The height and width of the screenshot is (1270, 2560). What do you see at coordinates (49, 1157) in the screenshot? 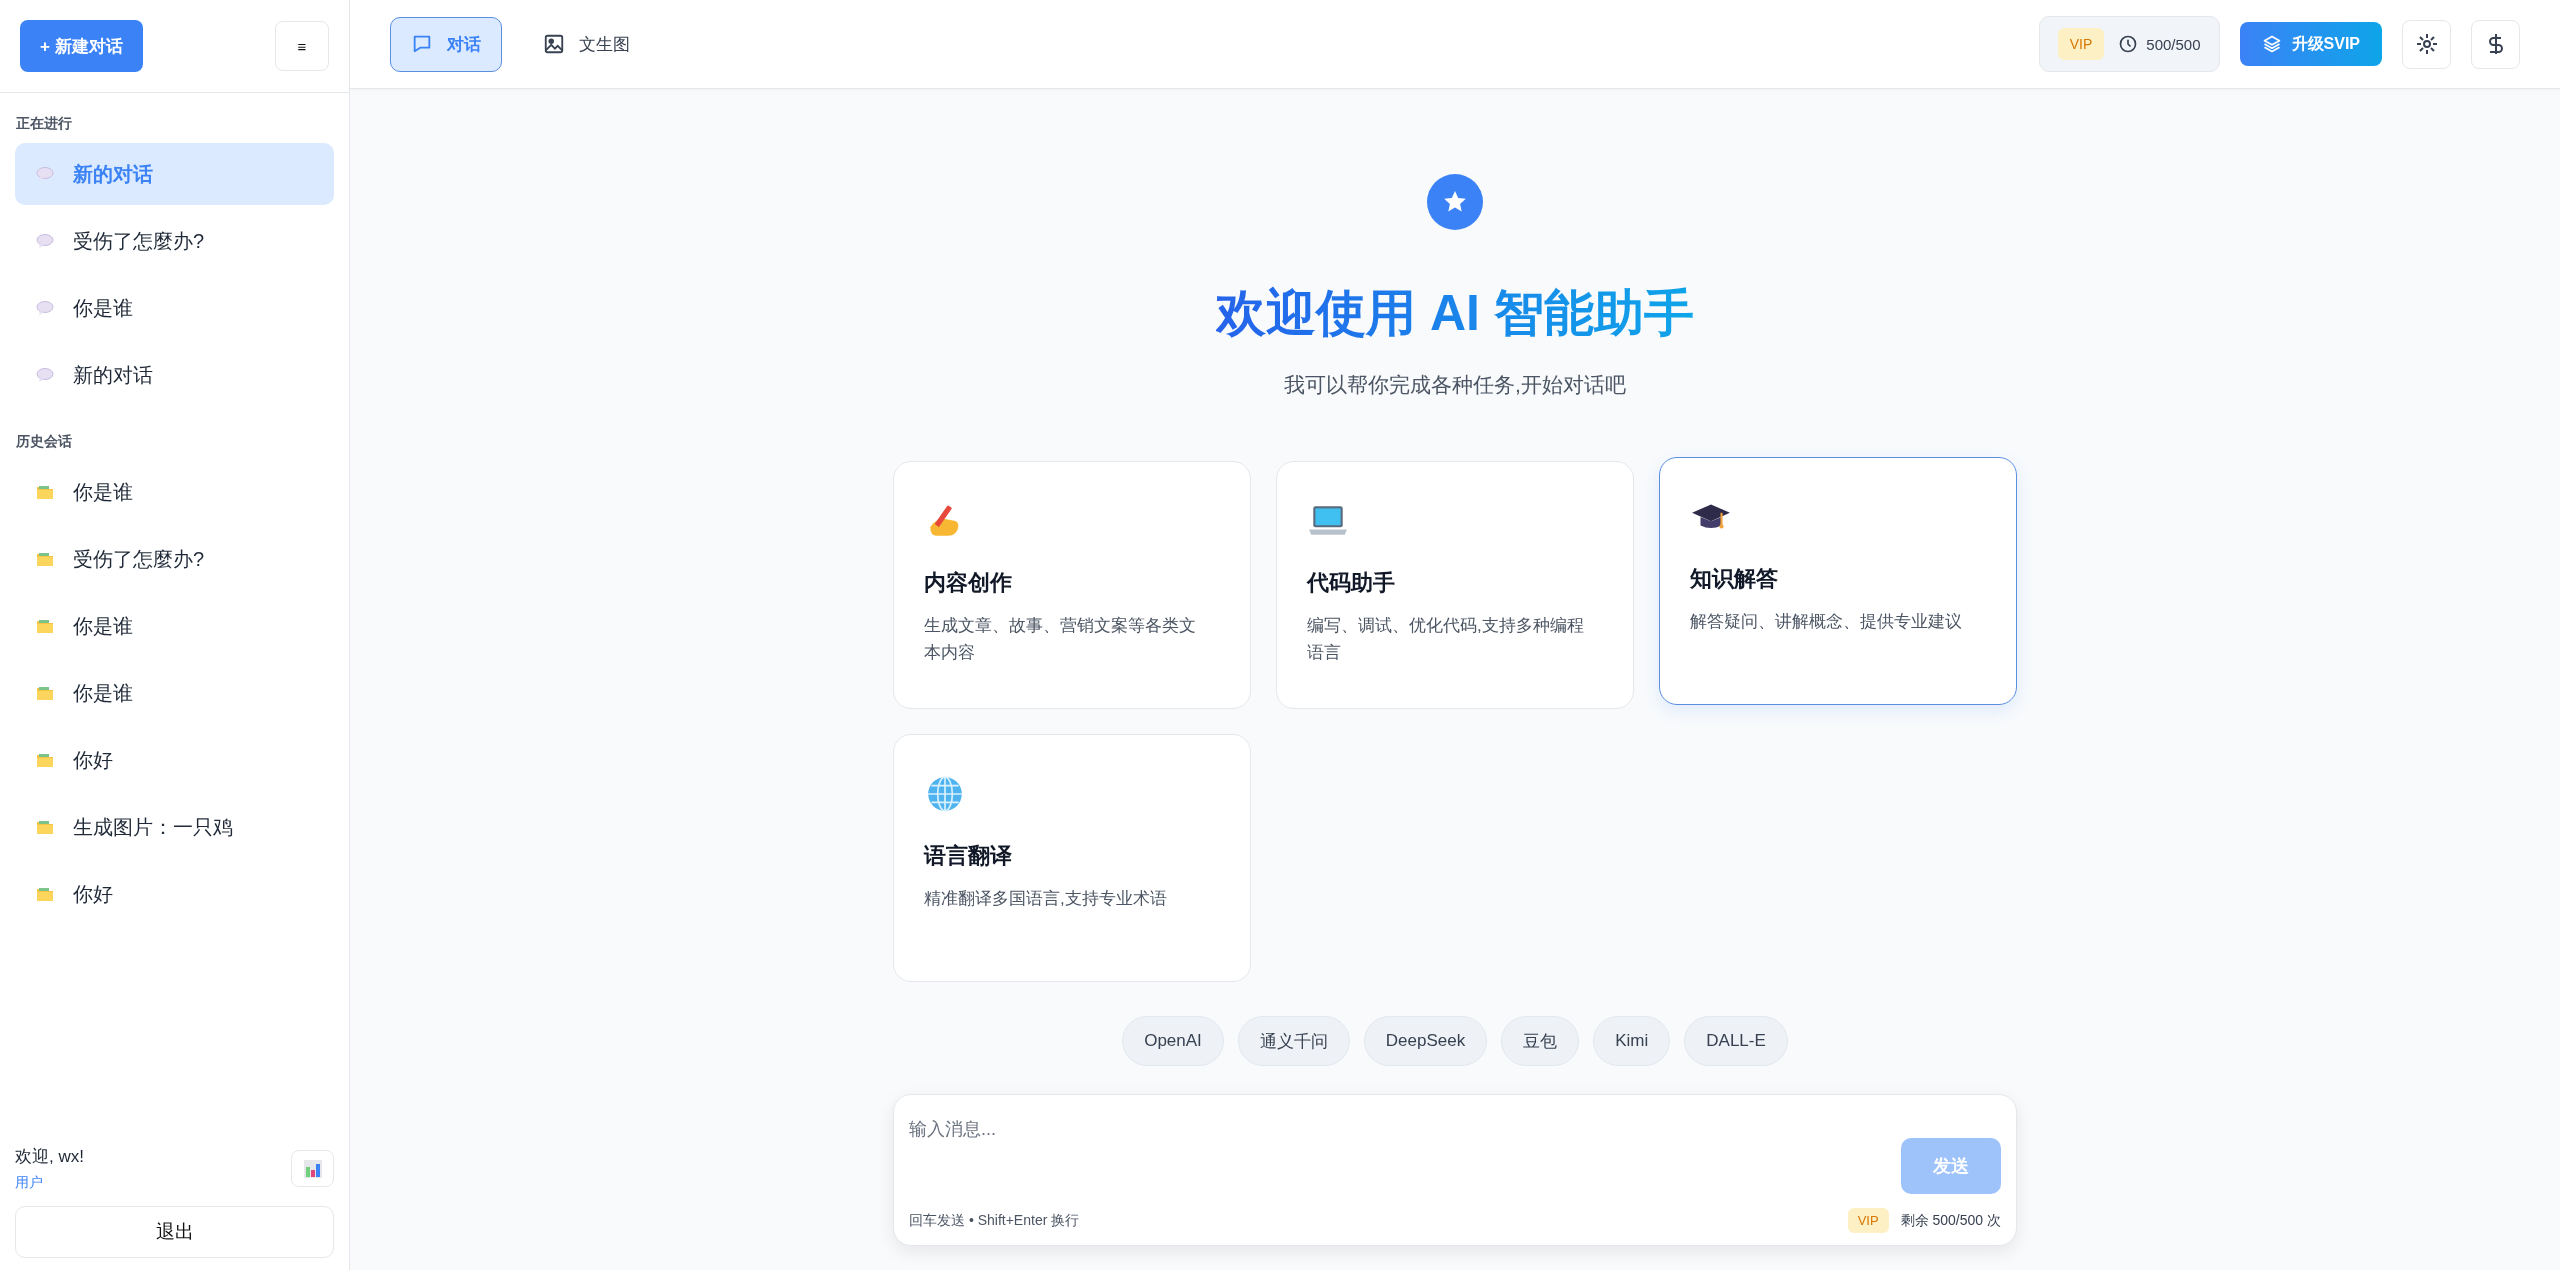
I see `welcome-text: 欢迎, wx!` at bounding box center [49, 1157].